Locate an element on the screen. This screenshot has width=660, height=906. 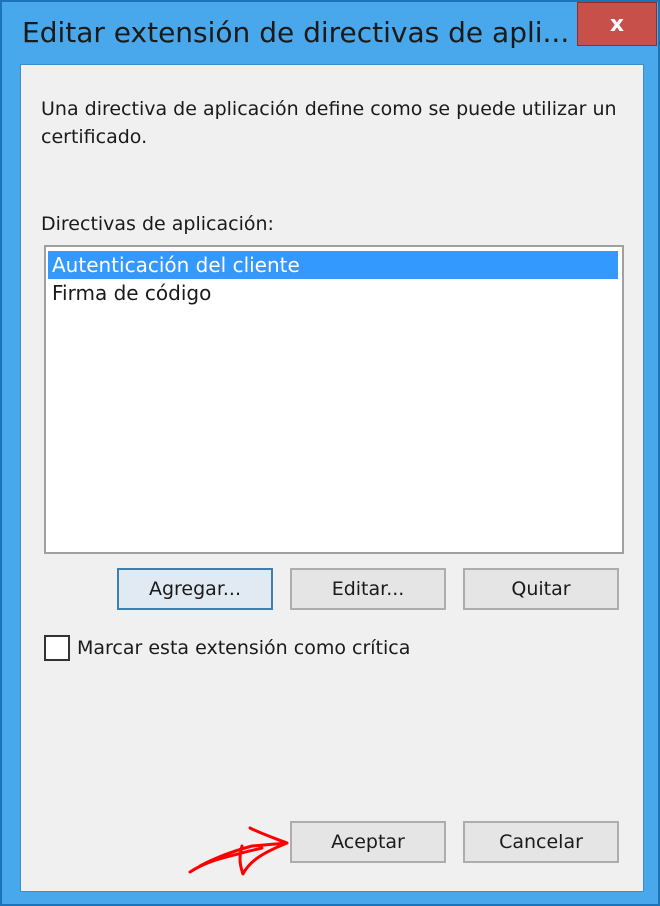
close-button: x is located at coordinates (617, 24).